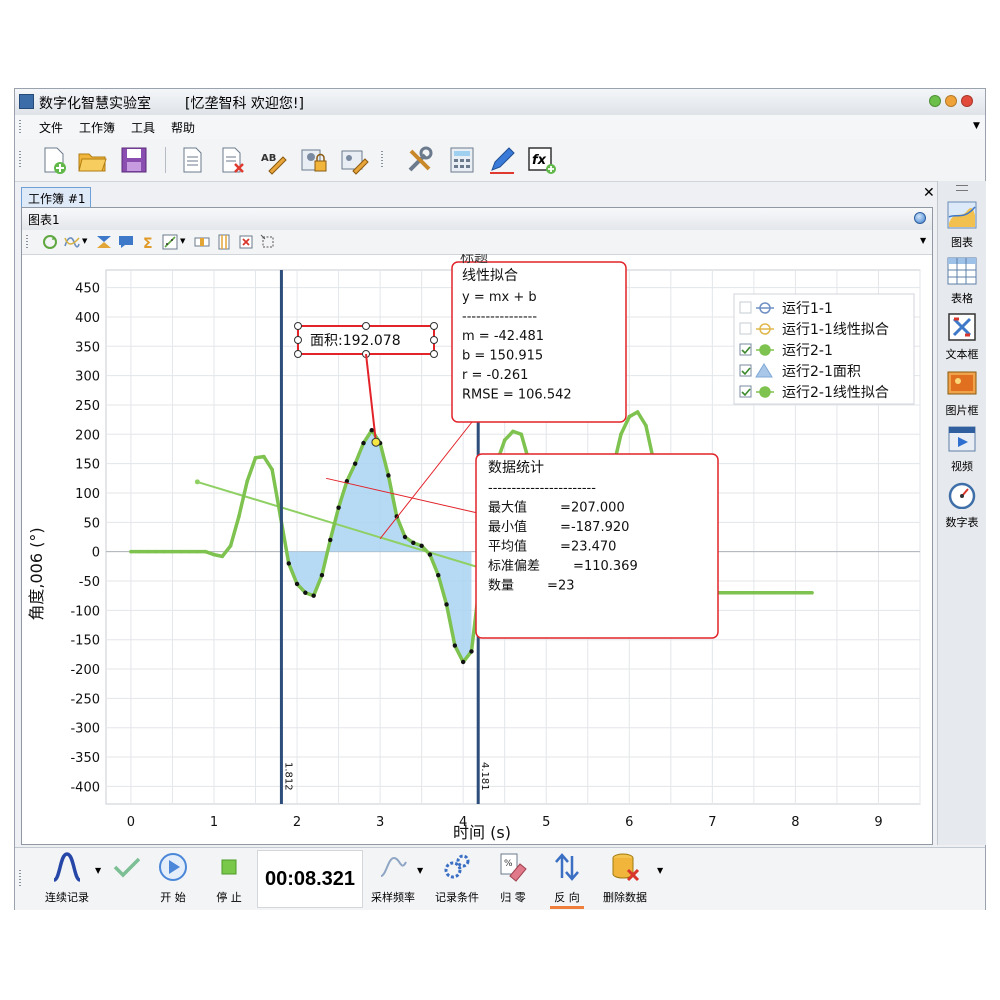 The image size is (1000, 1000). What do you see at coordinates (202, 242) in the screenshot?
I see `columns-icon` at bounding box center [202, 242].